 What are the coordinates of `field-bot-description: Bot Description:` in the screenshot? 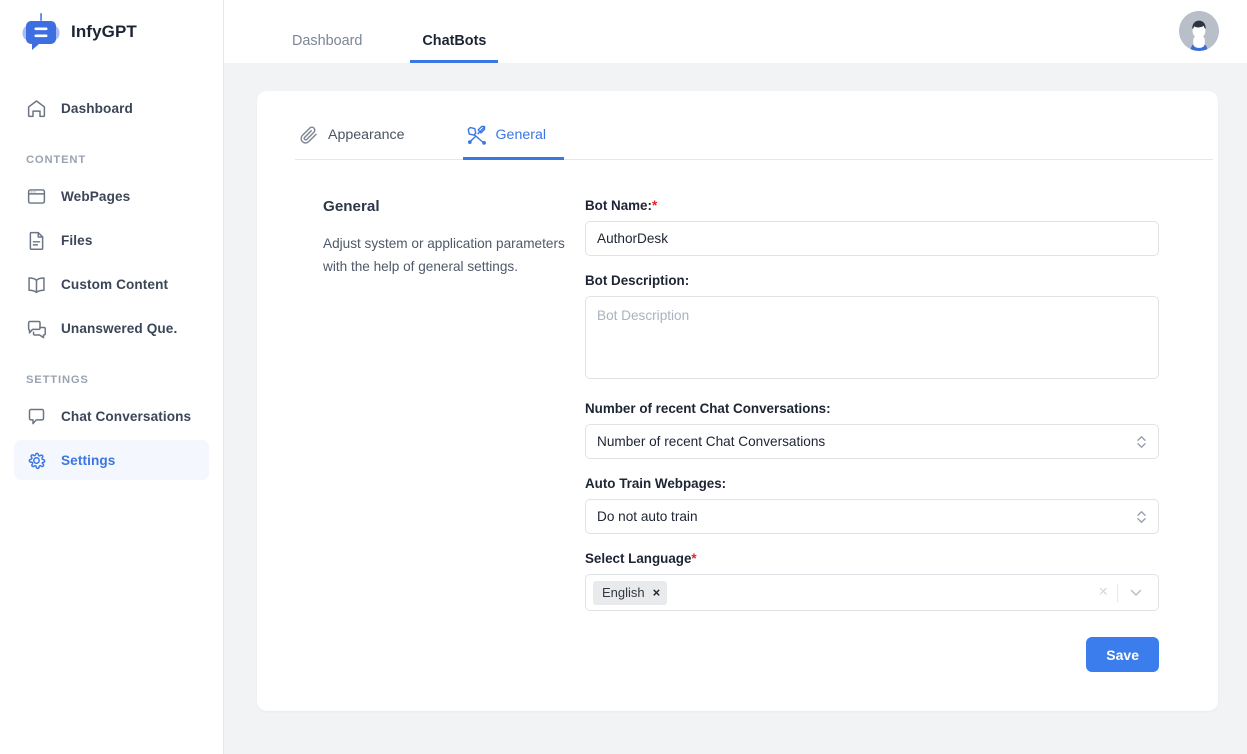 It's located at (872, 328).